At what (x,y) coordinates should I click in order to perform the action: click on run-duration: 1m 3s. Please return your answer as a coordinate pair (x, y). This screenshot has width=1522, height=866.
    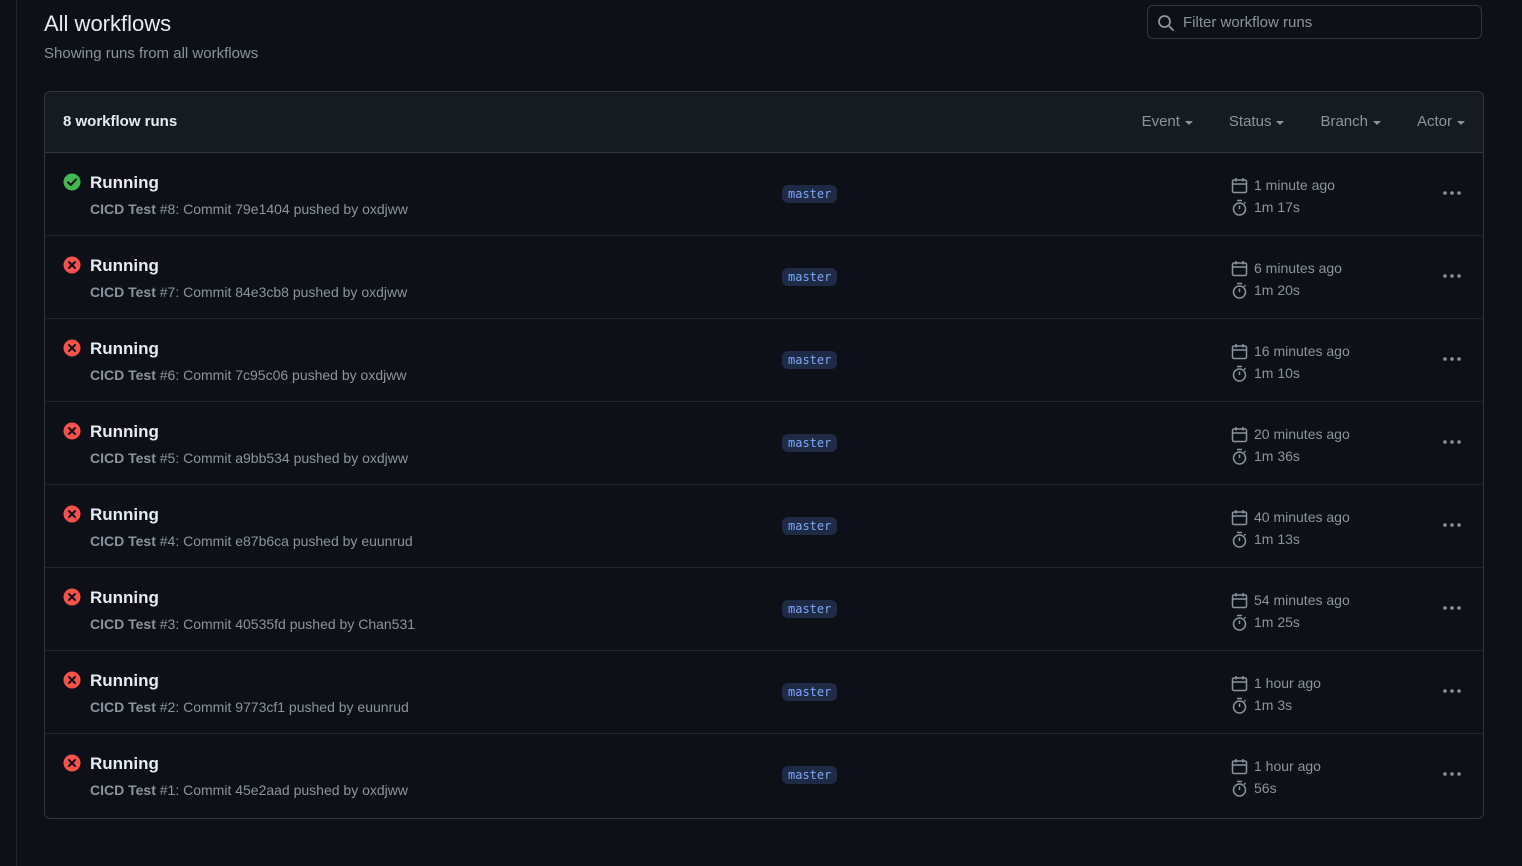
    Looking at the image, I should click on (1273, 705).